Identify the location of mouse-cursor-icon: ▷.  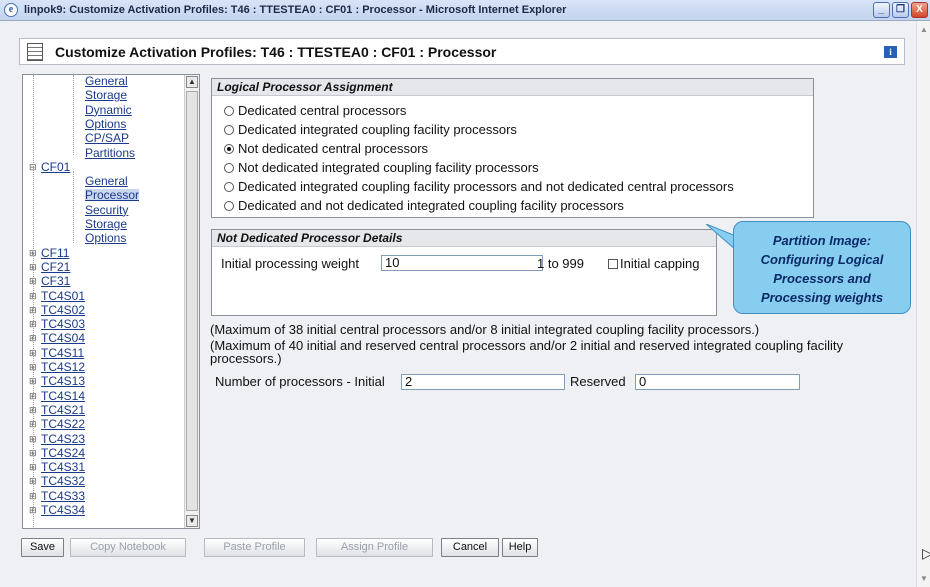
(926, 553).